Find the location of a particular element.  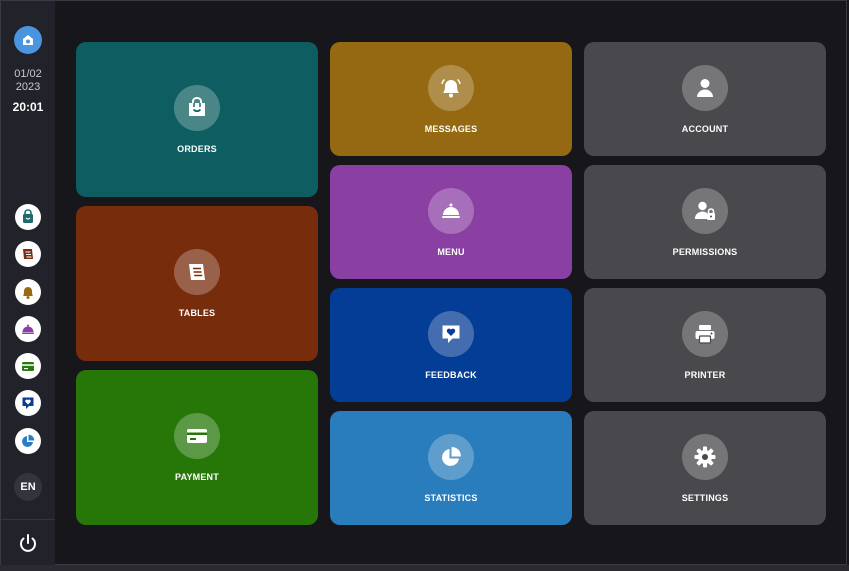

home-button is located at coordinates (28, 40).